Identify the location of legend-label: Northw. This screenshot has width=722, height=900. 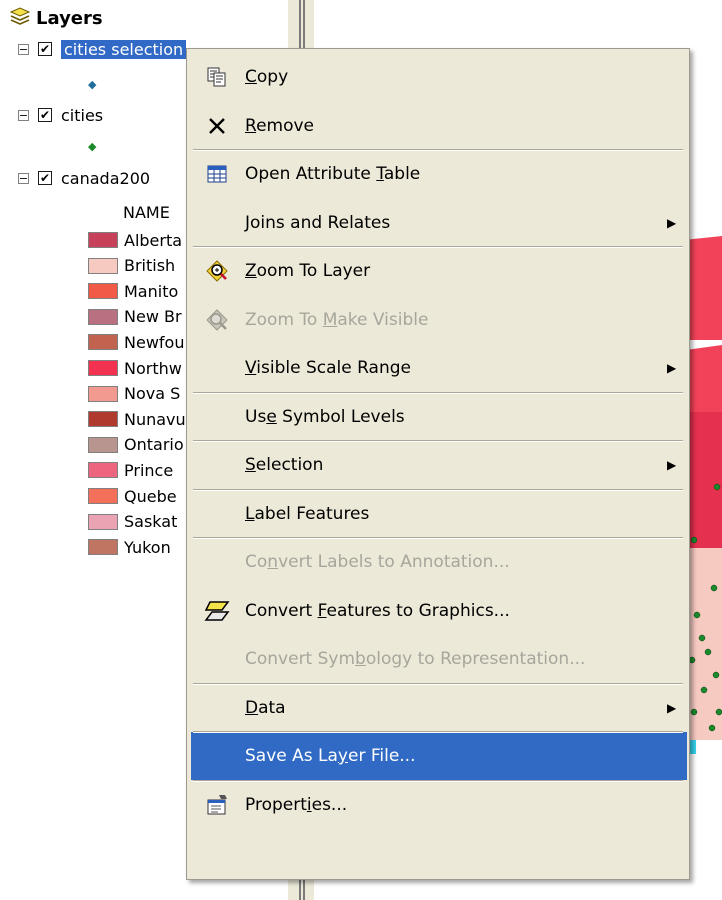
(153, 368).